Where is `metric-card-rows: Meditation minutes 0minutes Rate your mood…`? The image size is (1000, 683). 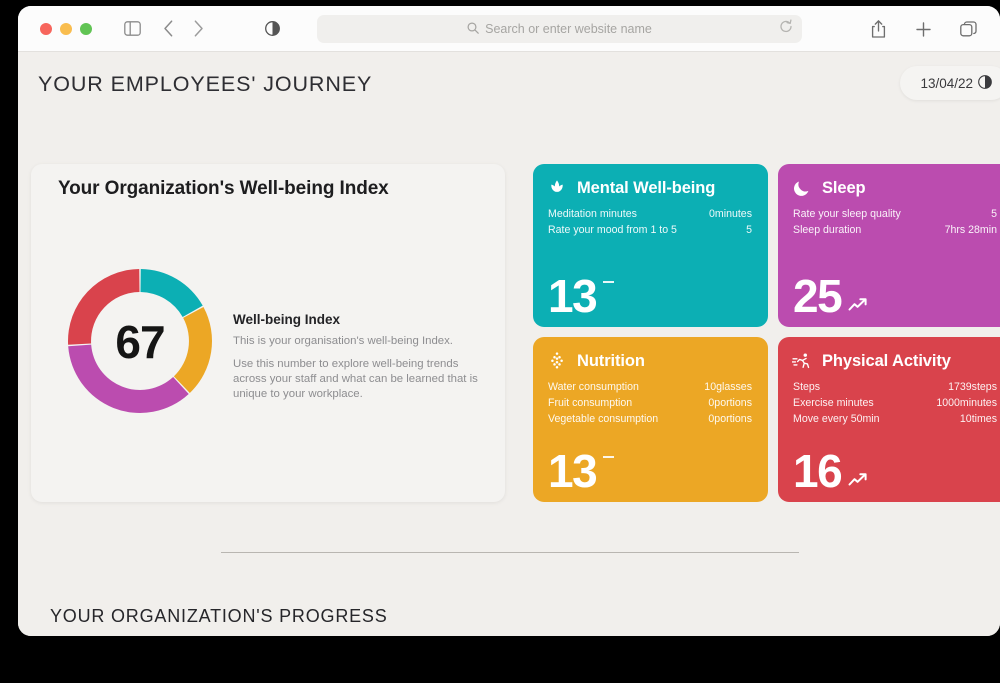
metric-card-rows: Meditation minutes 0minutes Rate your mood… is located at coordinates (650, 223).